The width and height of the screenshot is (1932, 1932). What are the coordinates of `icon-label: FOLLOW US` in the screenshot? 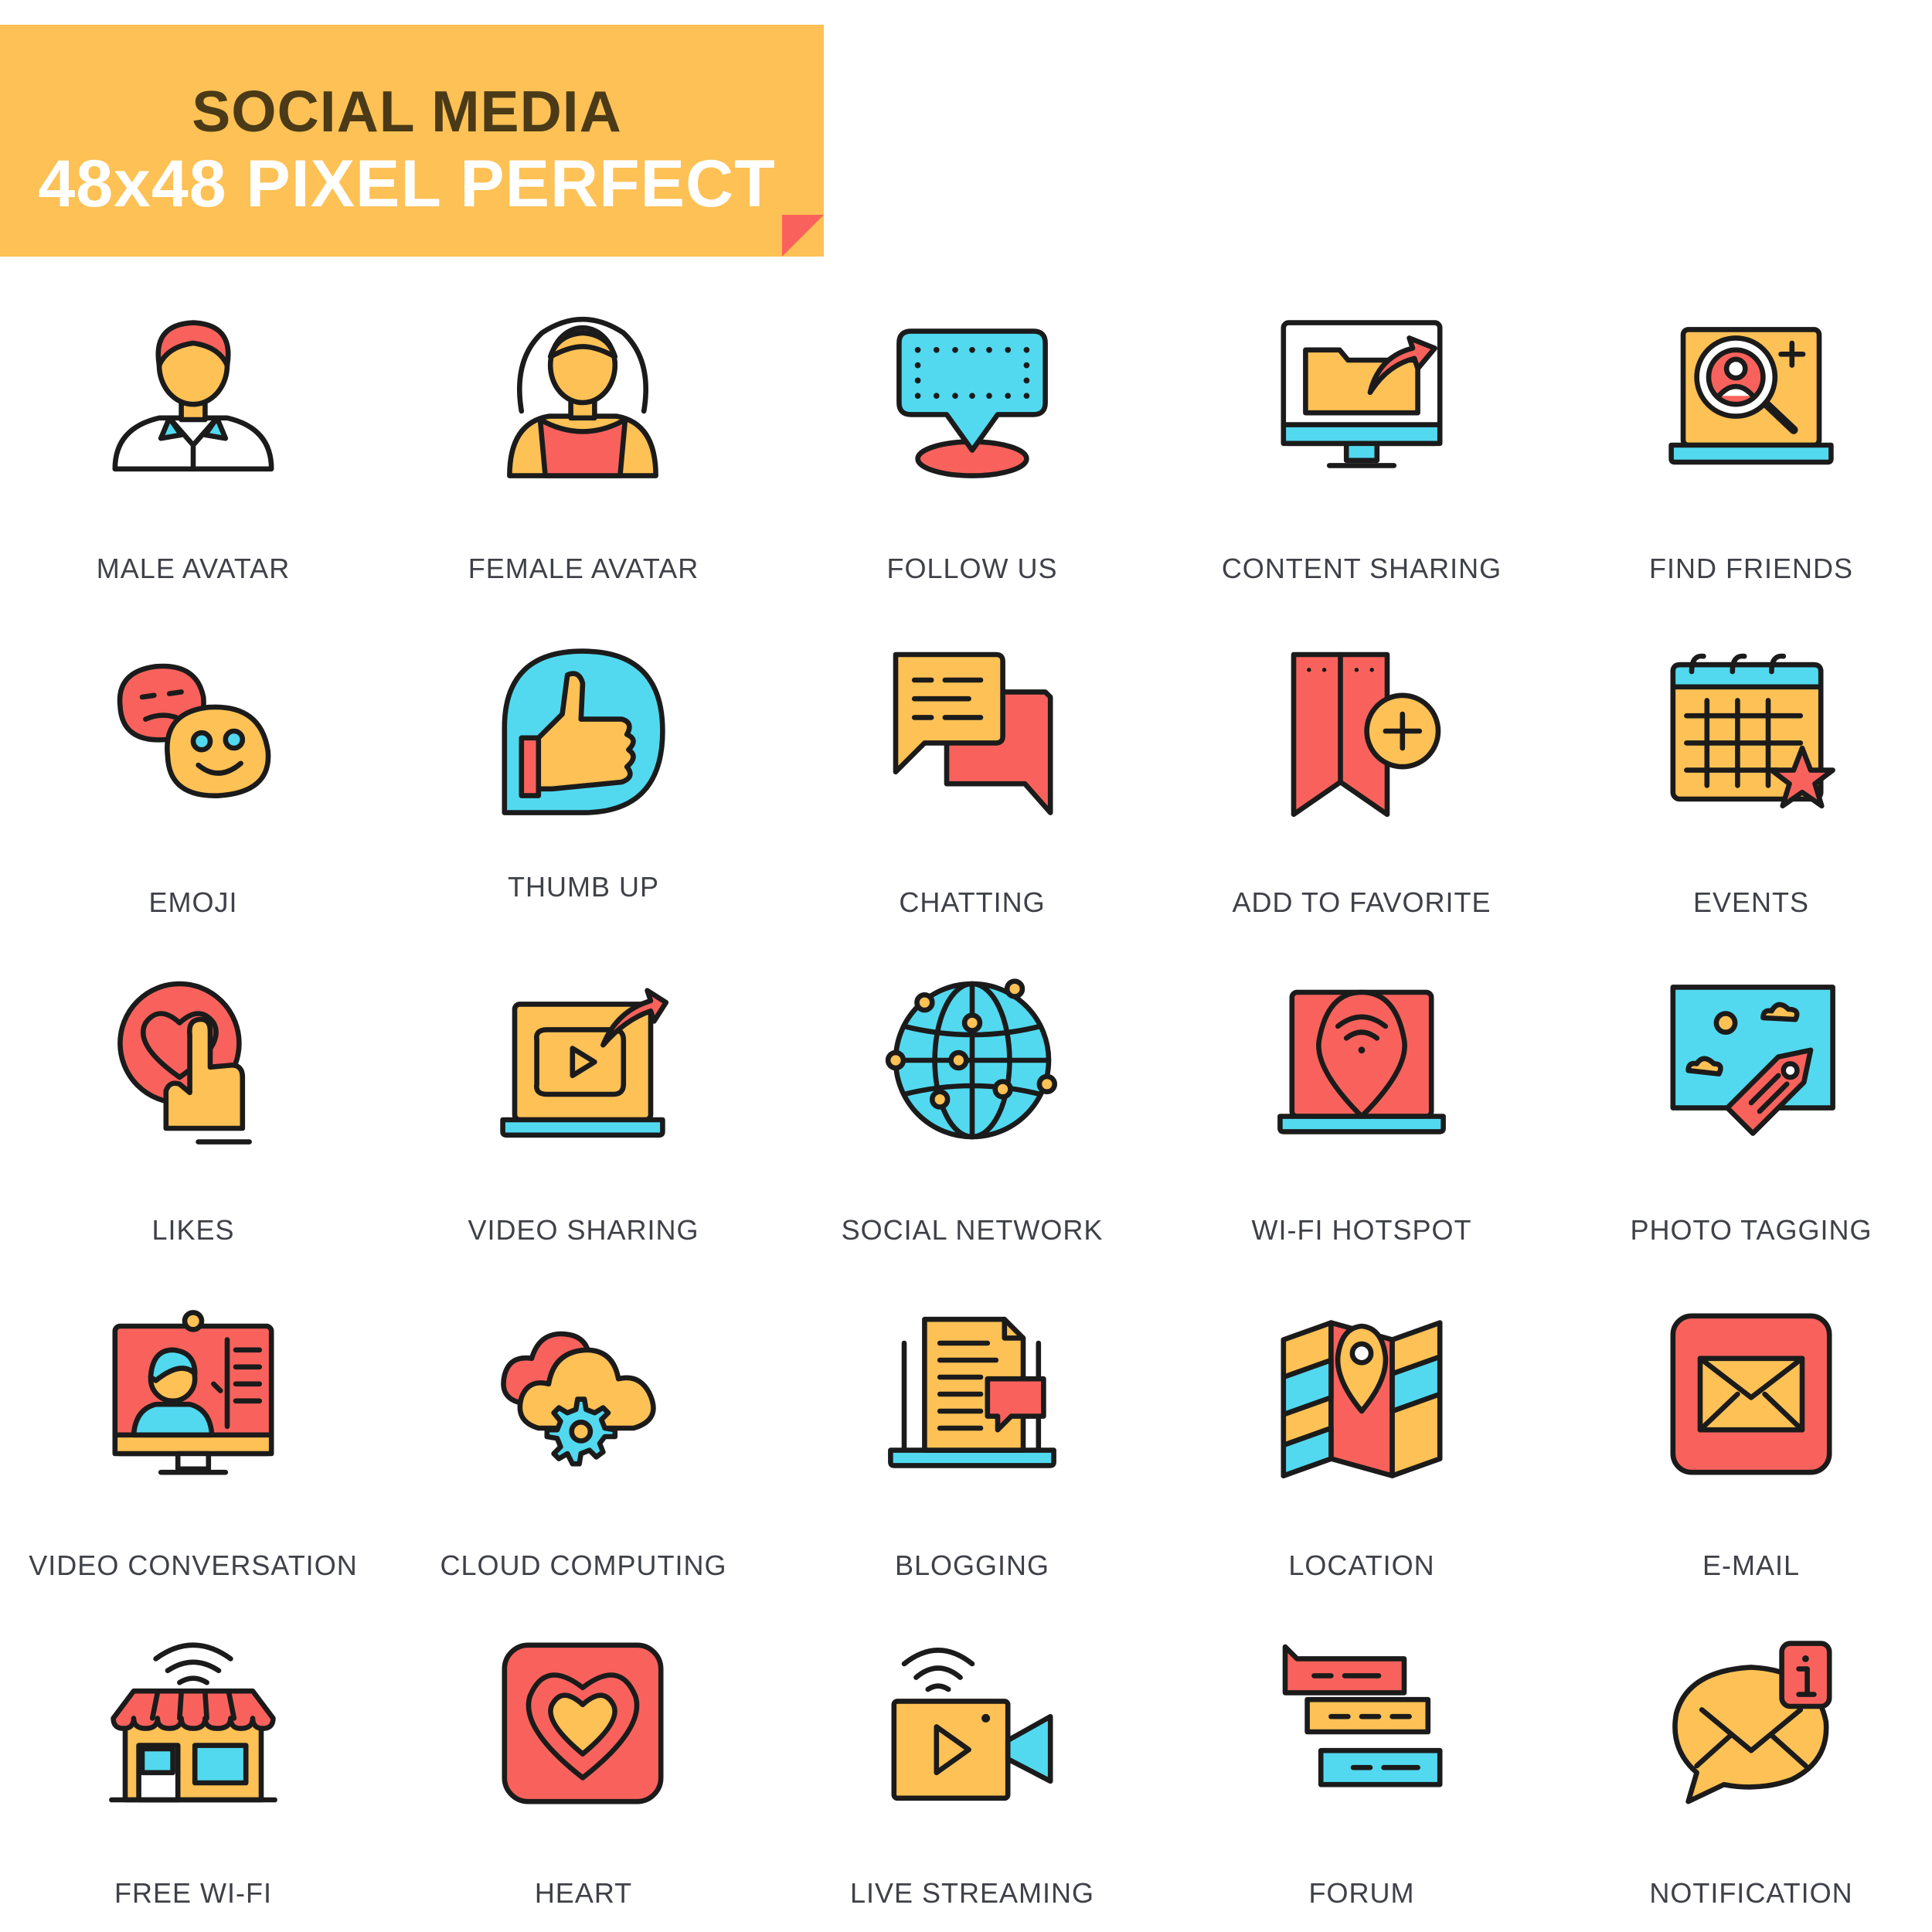 It's located at (972, 568).